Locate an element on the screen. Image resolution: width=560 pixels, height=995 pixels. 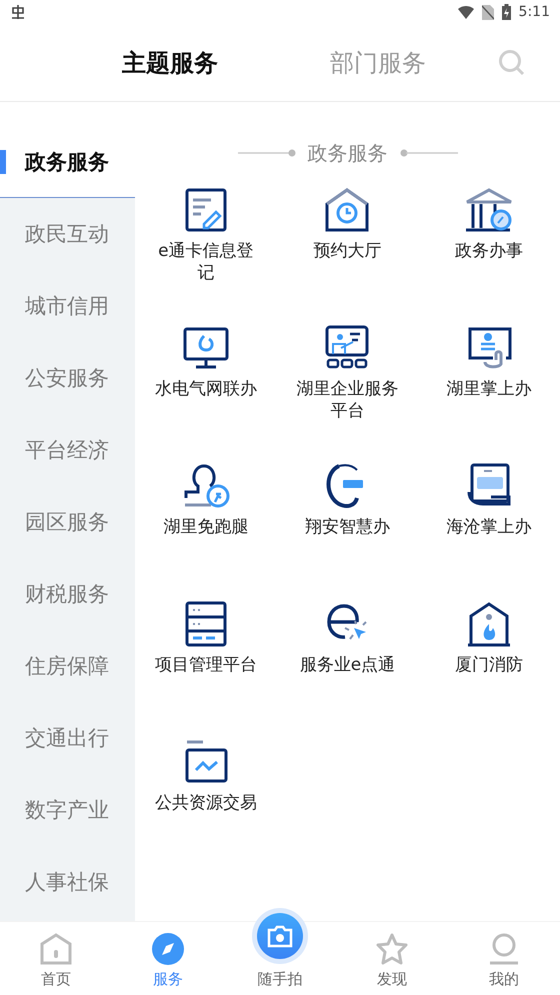
service-label: 湖里企业服务平台 is located at coordinates (347, 400).